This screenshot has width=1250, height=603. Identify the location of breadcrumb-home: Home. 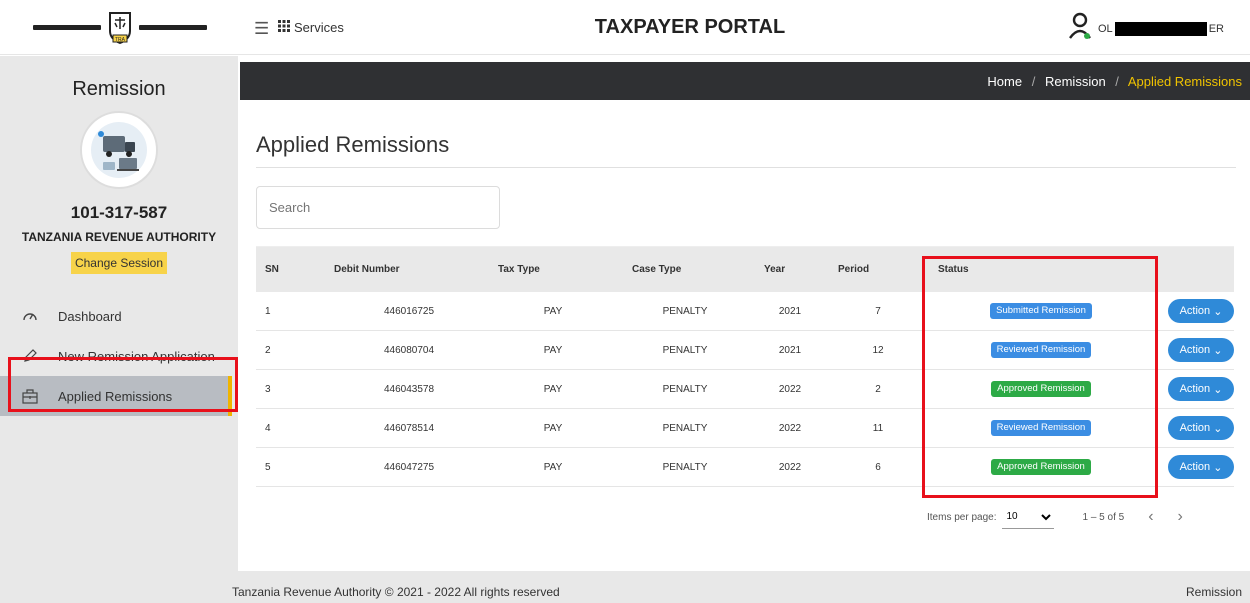
(1004, 81).